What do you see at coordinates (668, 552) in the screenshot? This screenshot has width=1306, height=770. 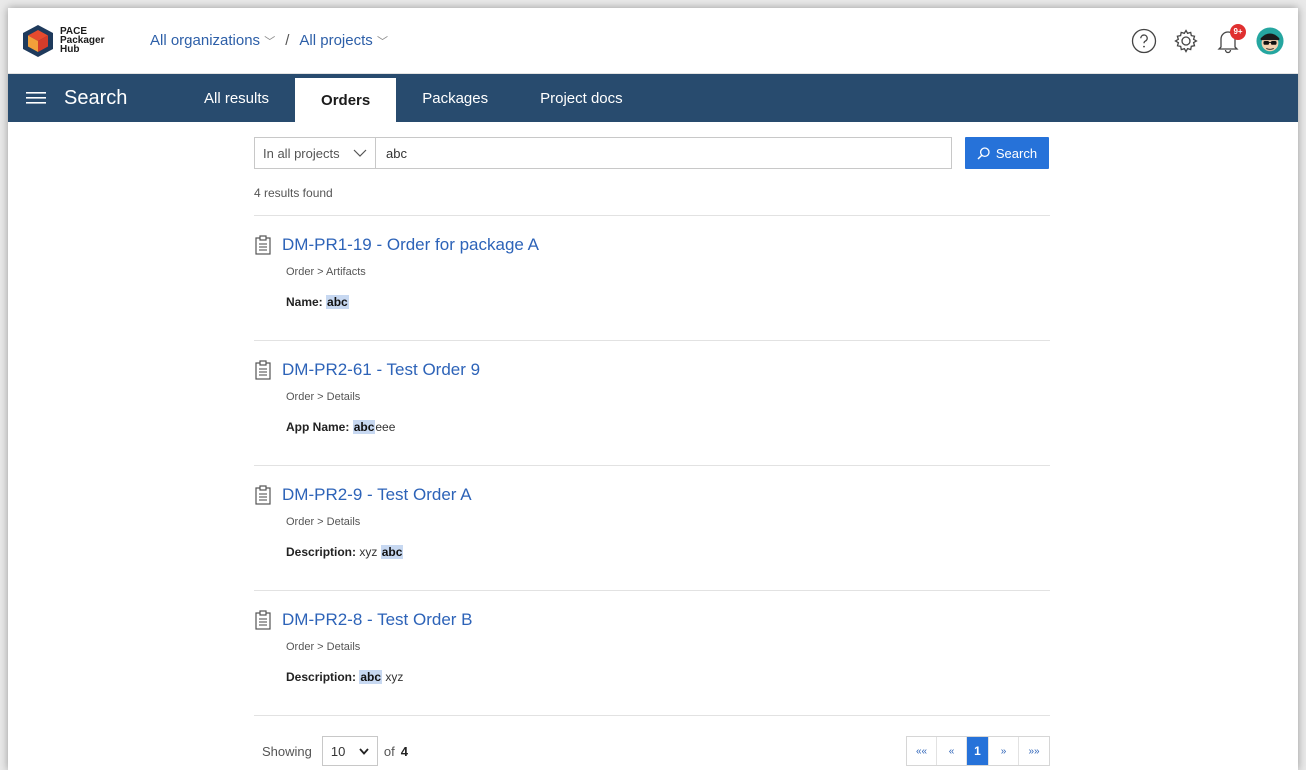 I see `result-match-field: Description: xyz abc` at bounding box center [668, 552].